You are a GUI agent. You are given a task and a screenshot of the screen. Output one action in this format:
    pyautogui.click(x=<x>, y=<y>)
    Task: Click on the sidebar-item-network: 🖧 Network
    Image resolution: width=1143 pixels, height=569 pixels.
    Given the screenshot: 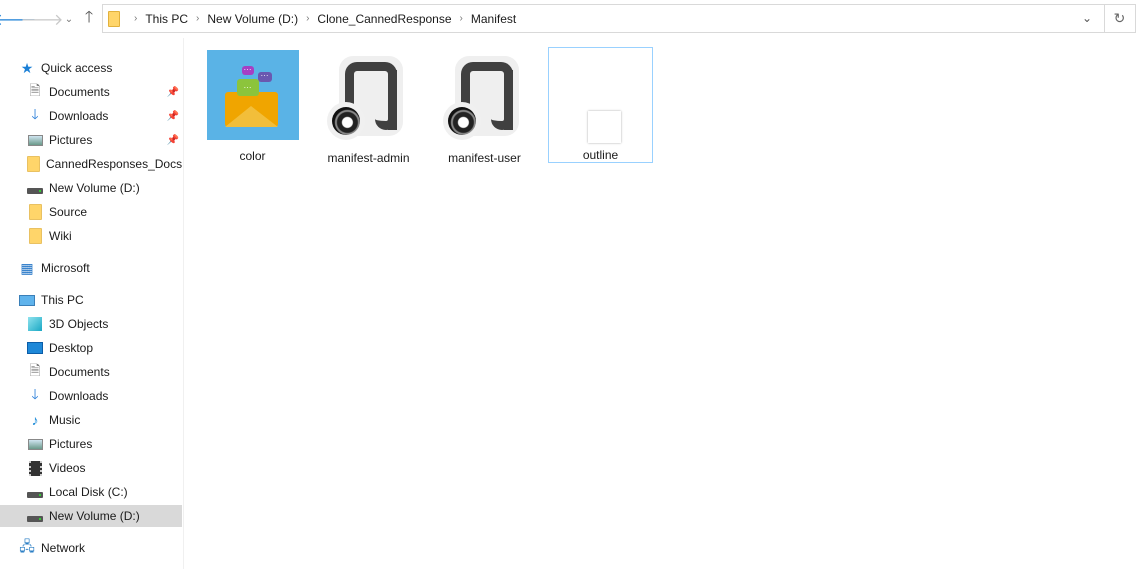 What is the action you would take?
    pyautogui.click(x=91, y=548)
    